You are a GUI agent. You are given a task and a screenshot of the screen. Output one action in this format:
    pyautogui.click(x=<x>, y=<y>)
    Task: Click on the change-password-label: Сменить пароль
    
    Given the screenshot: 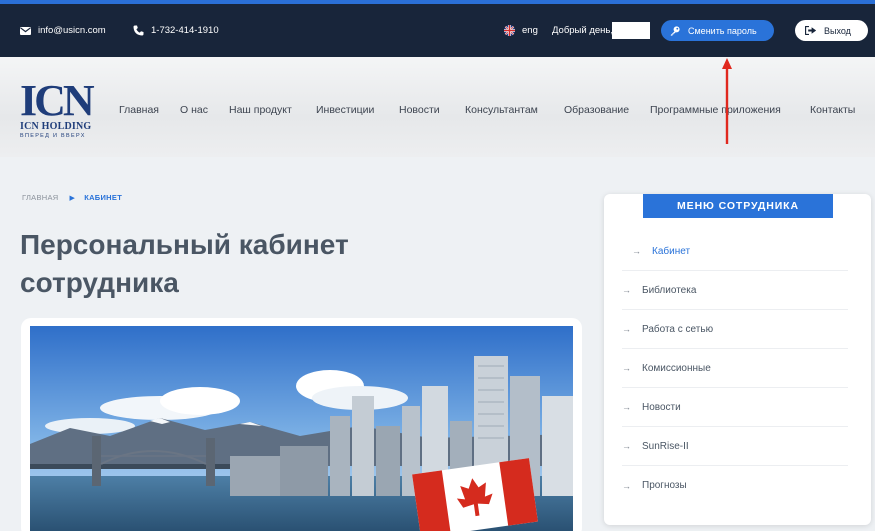 What is the action you would take?
    pyautogui.click(x=722, y=30)
    